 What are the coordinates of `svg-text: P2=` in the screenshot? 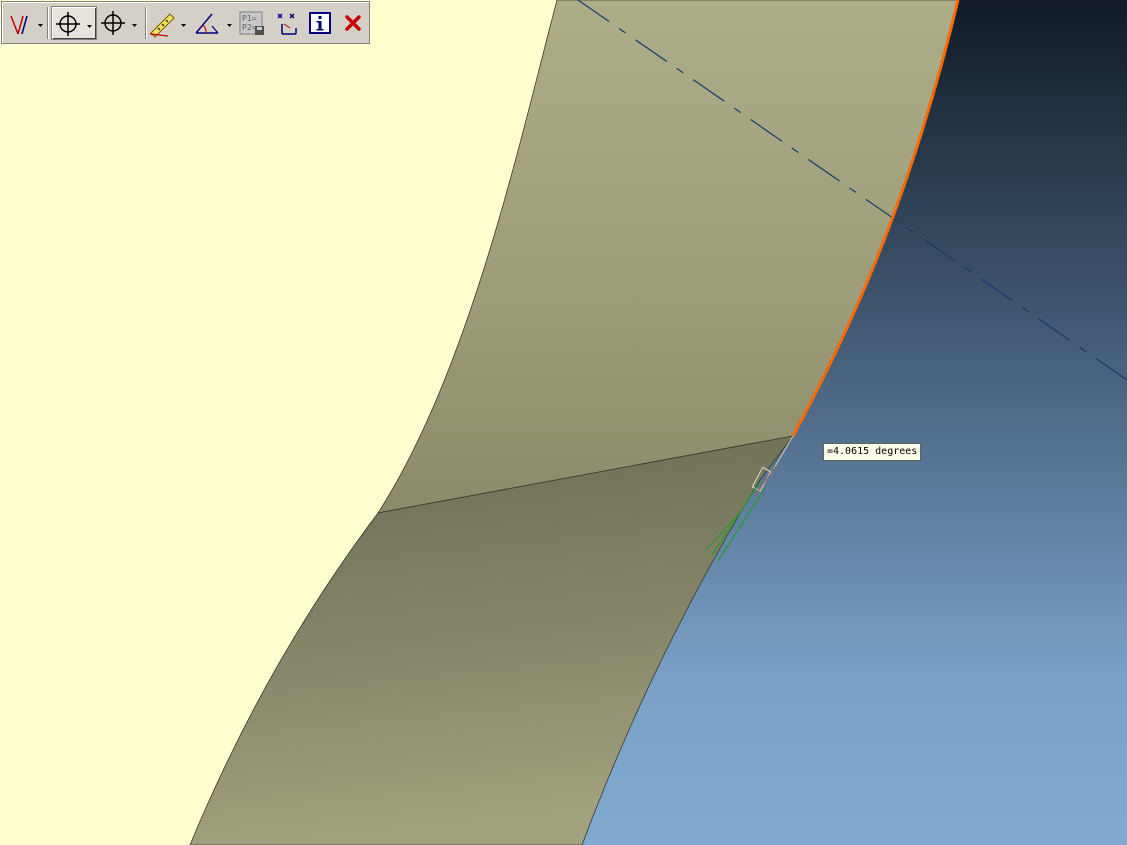 It's located at (249, 27).